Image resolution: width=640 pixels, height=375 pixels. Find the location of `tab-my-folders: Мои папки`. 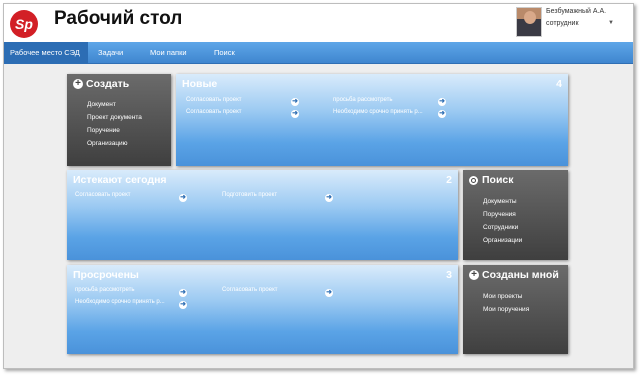

tab-my-folders: Мои папки is located at coordinates (168, 53).